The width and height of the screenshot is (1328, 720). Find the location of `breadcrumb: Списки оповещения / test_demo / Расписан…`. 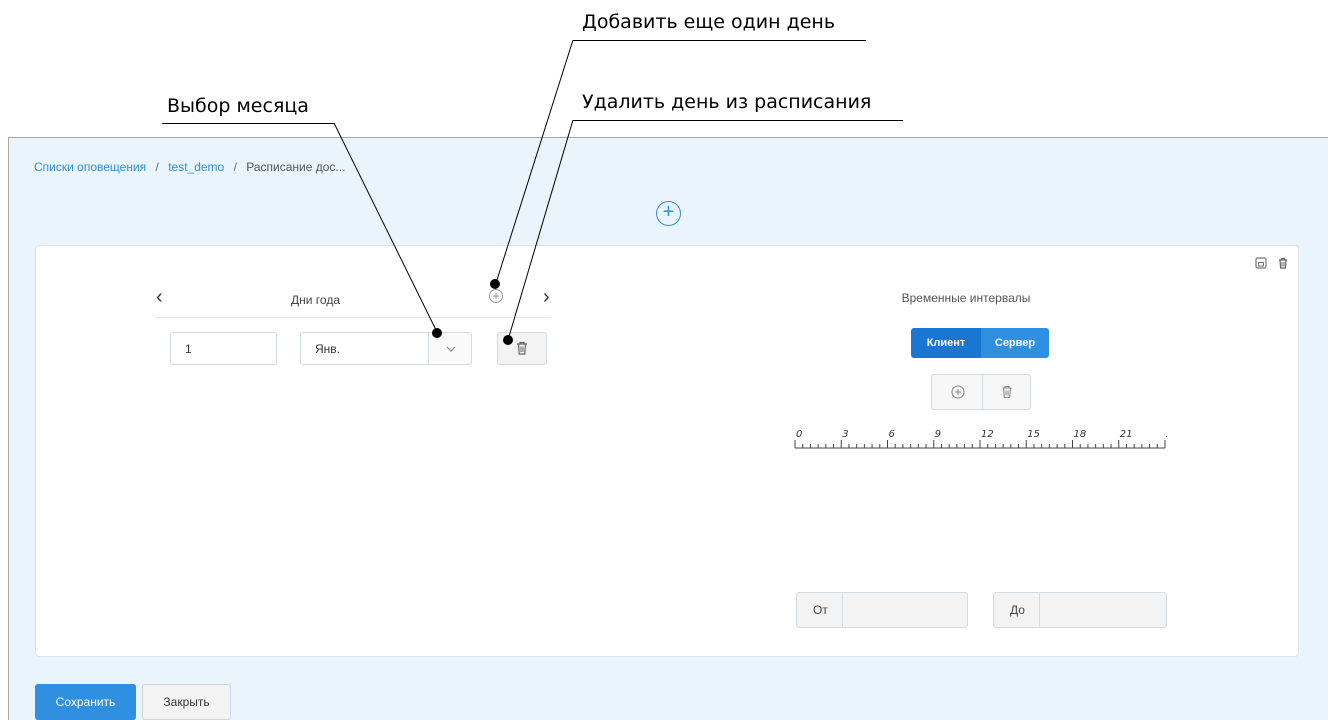

breadcrumb: Списки оповещения / test_demo / Расписан… is located at coordinates (189, 167).